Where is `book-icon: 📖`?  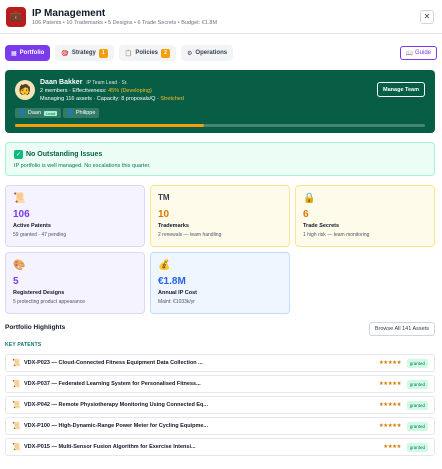 book-icon: 📖 is located at coordinates (409, 53).